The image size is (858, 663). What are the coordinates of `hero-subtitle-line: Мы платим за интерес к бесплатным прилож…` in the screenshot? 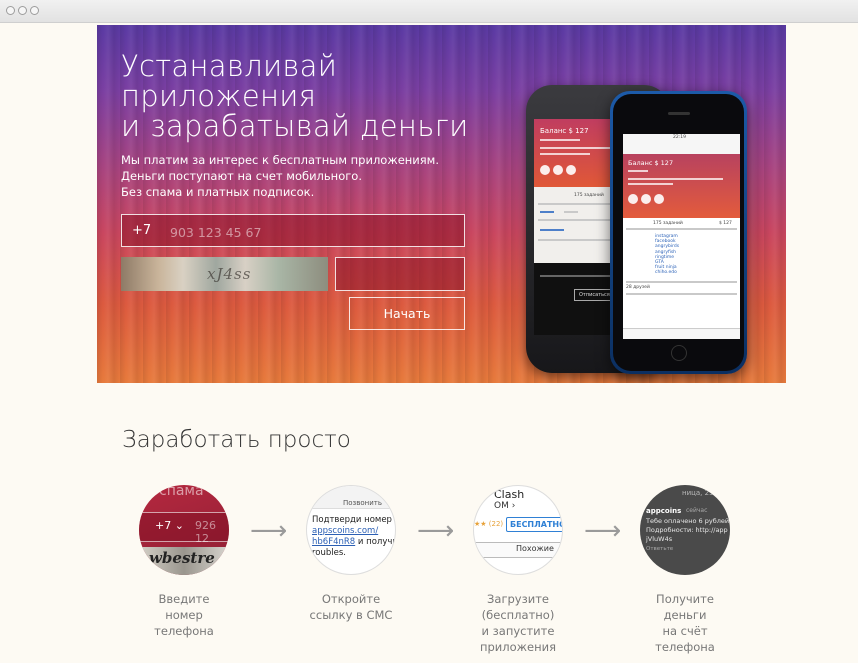 It's located at (280, 160).